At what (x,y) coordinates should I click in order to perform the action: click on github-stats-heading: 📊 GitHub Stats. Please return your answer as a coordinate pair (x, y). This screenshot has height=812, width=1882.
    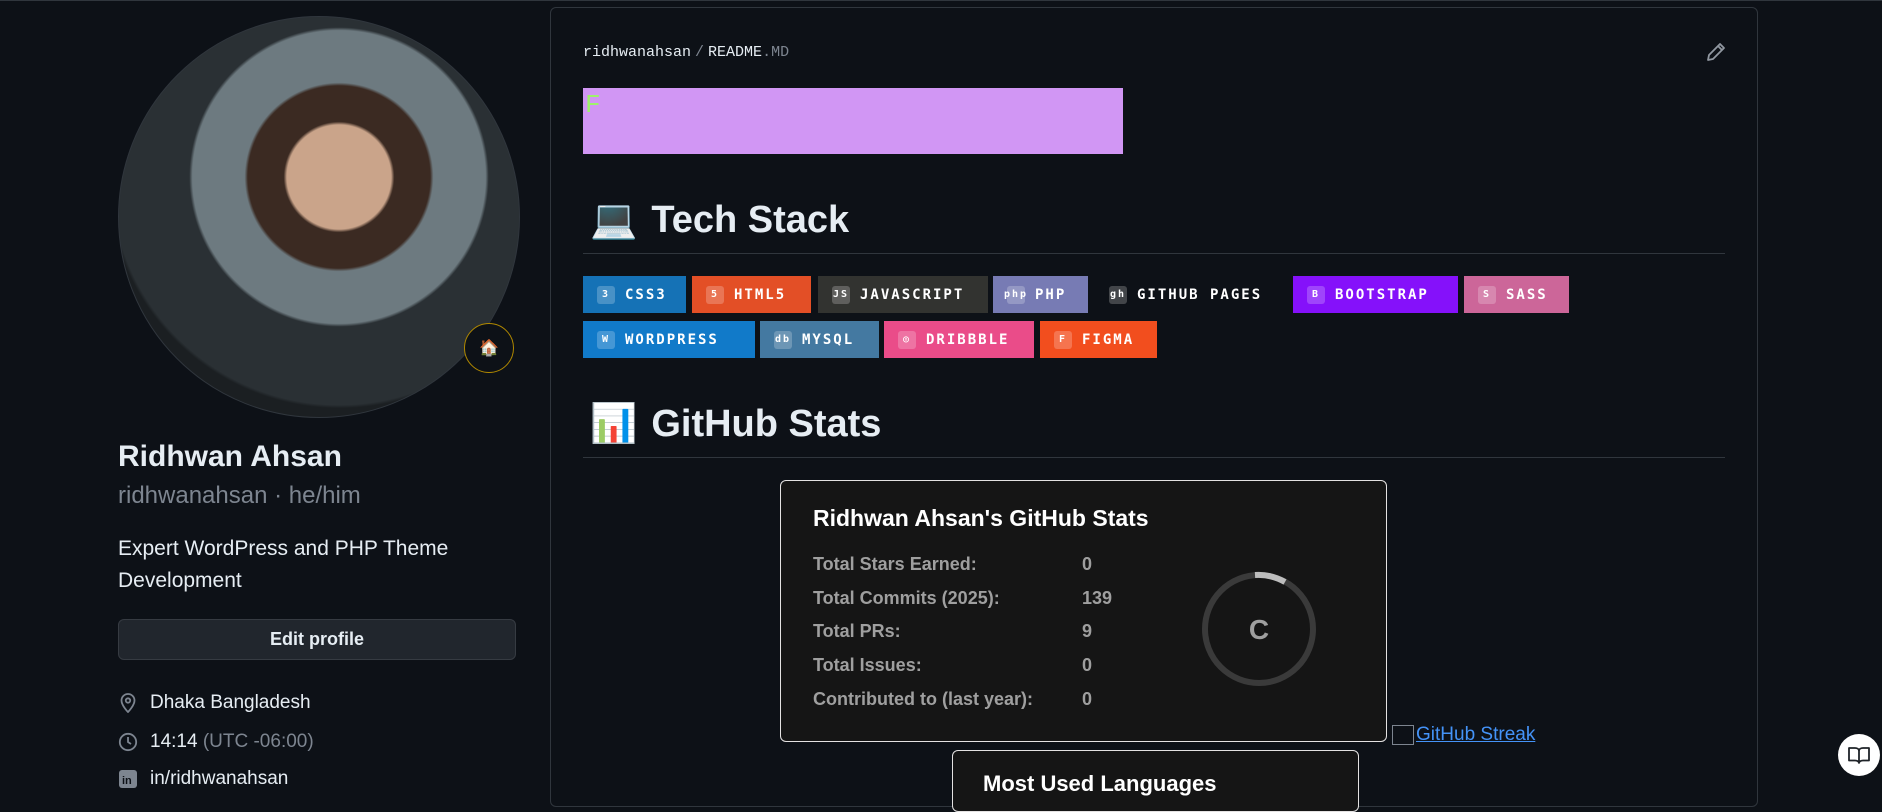
    Looking at the image, I should click on (735, 424).